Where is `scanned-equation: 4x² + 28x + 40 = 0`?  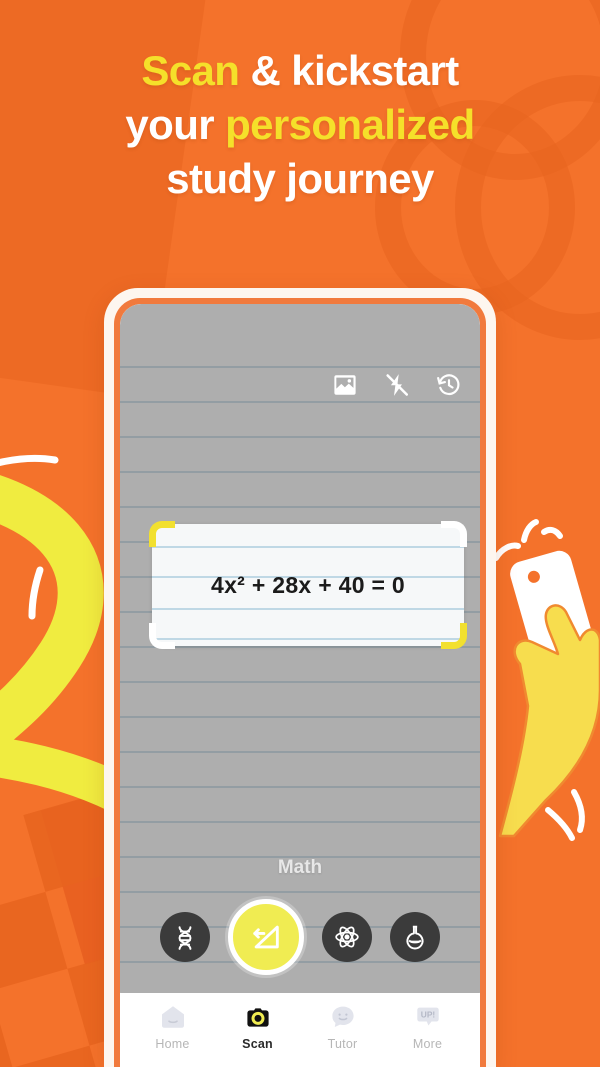 scanned-equation: 4x² + 28x + 40 = 0 is located at coordinates (308, 584).